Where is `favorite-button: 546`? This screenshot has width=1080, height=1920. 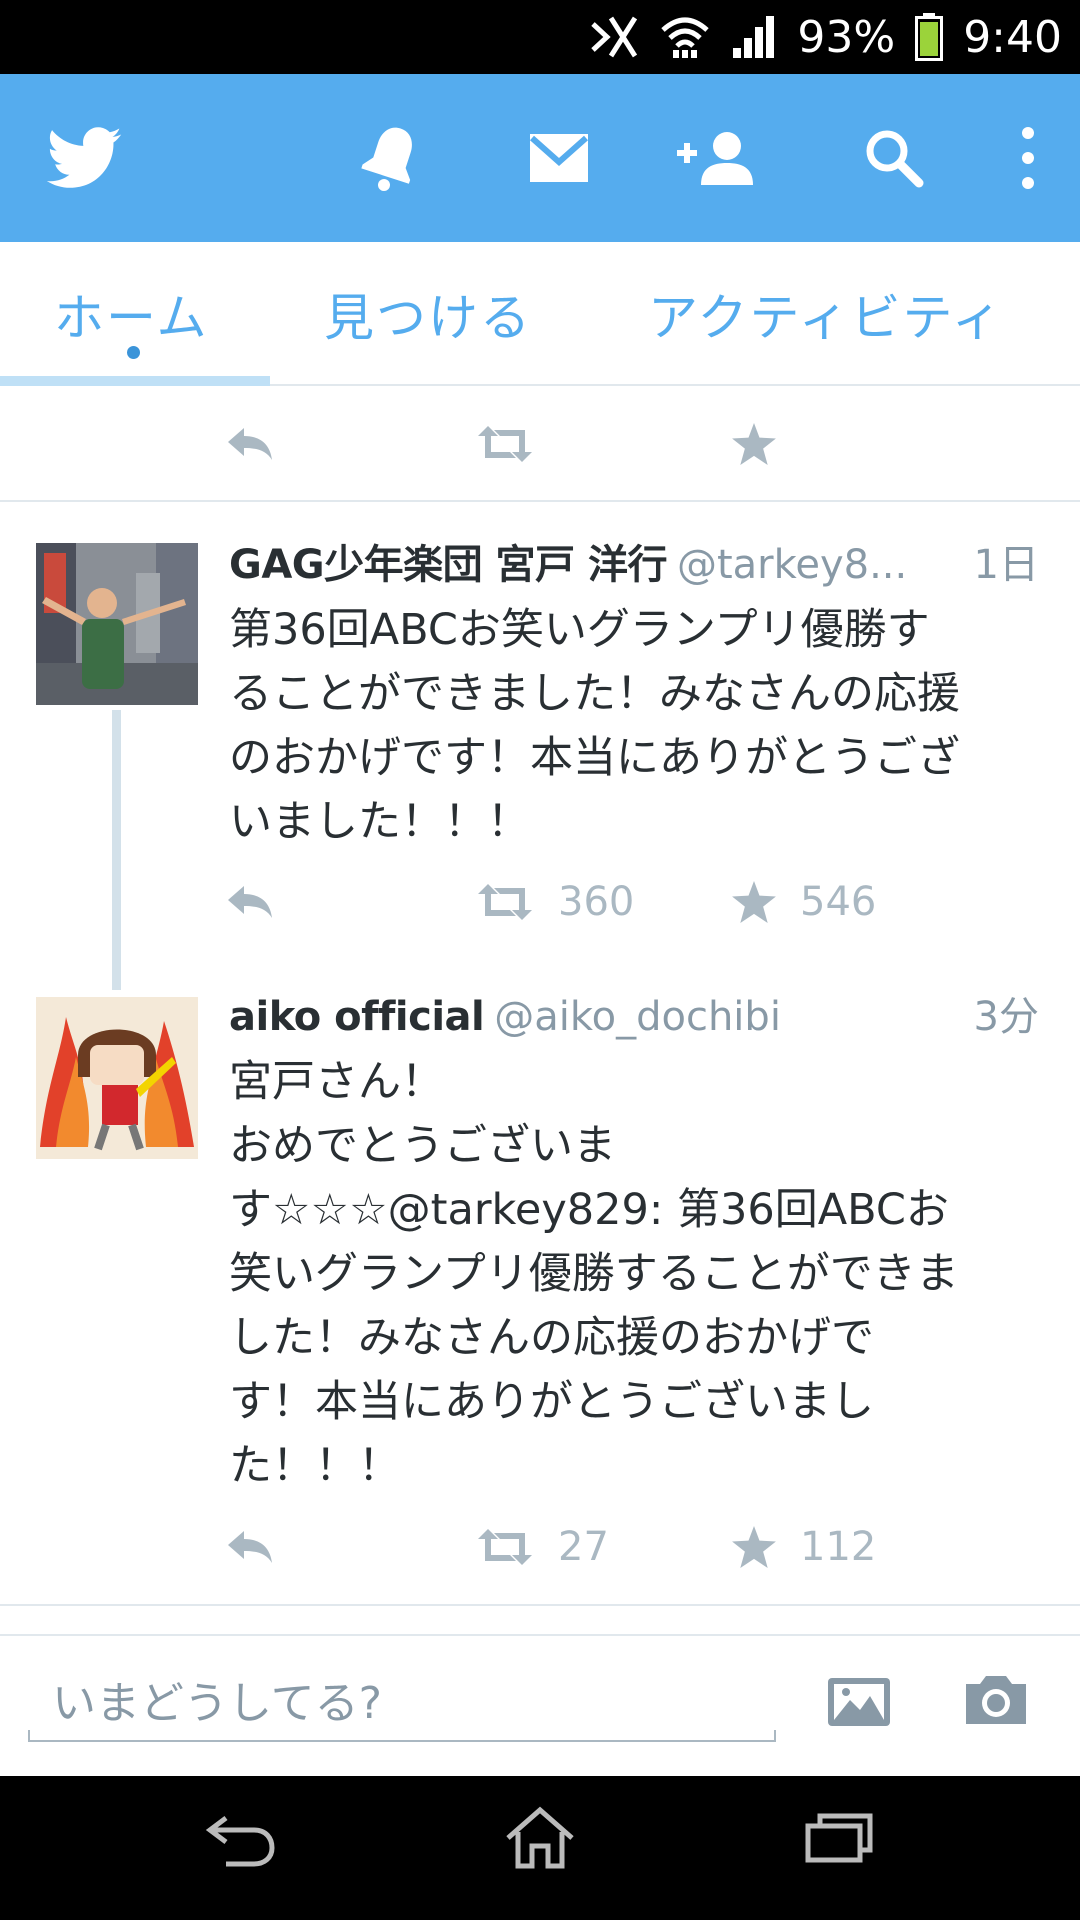
favorite-button: 546 is located at coordinates (804, 902).